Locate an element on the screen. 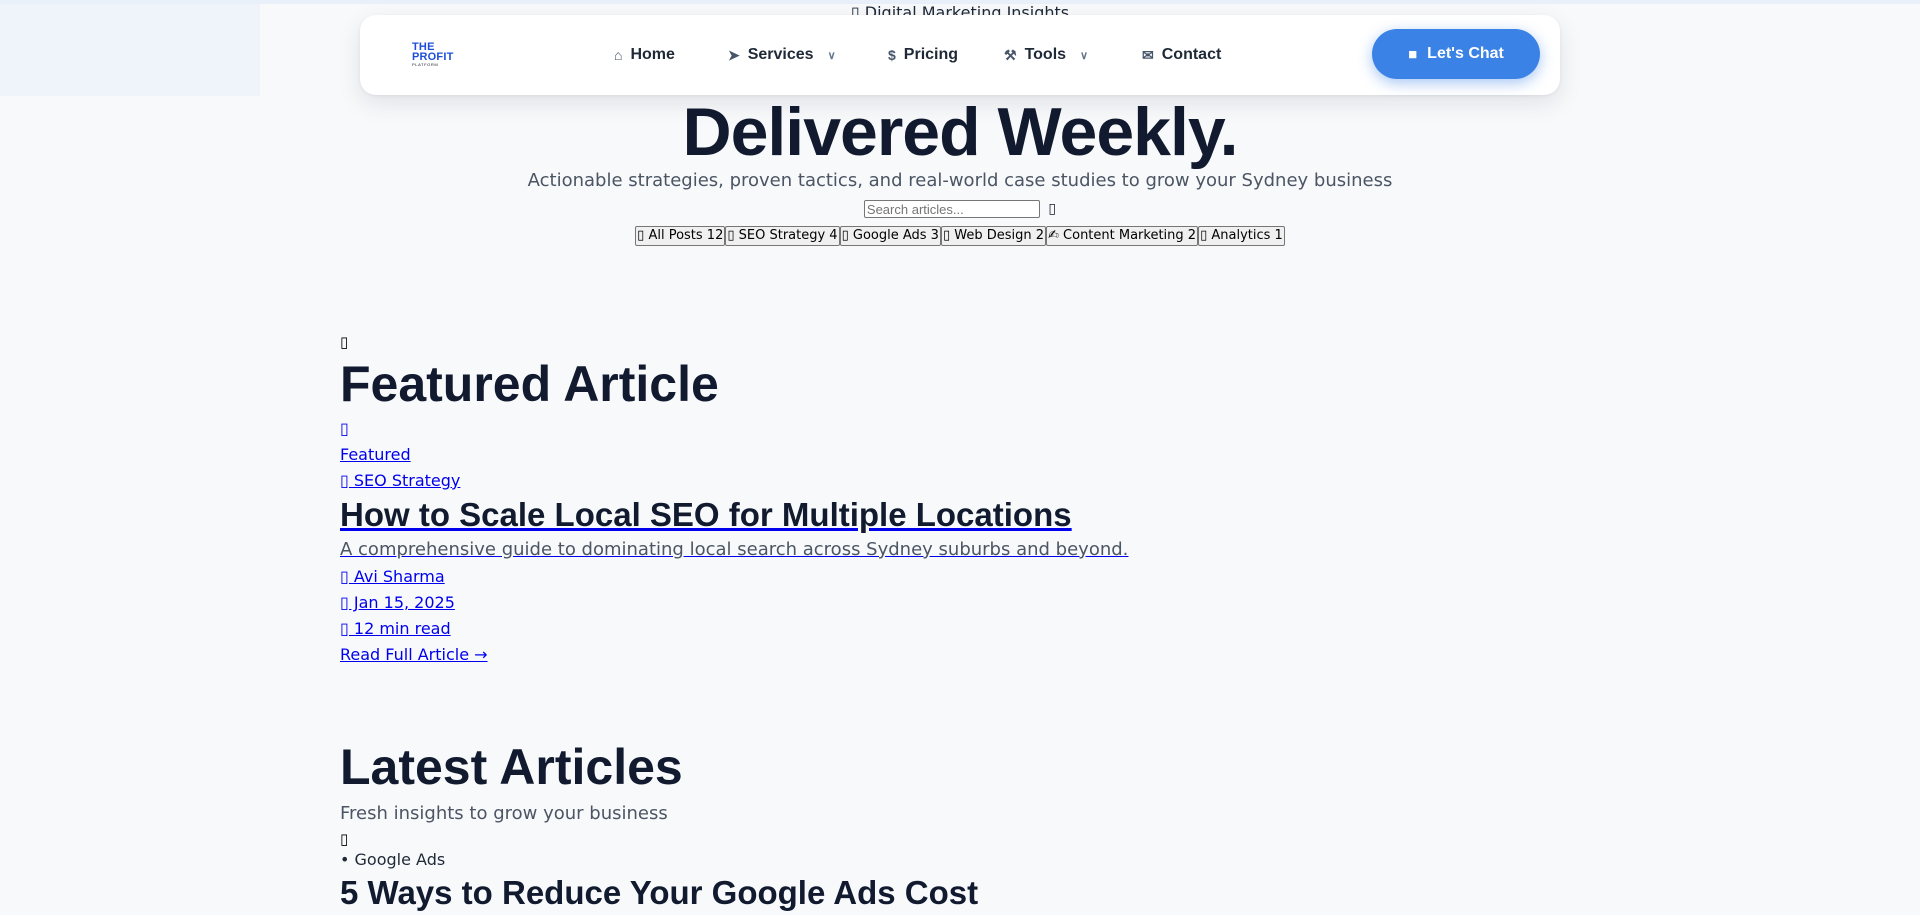  nav-item-label: Pricing is located at coordinates (931, 54).